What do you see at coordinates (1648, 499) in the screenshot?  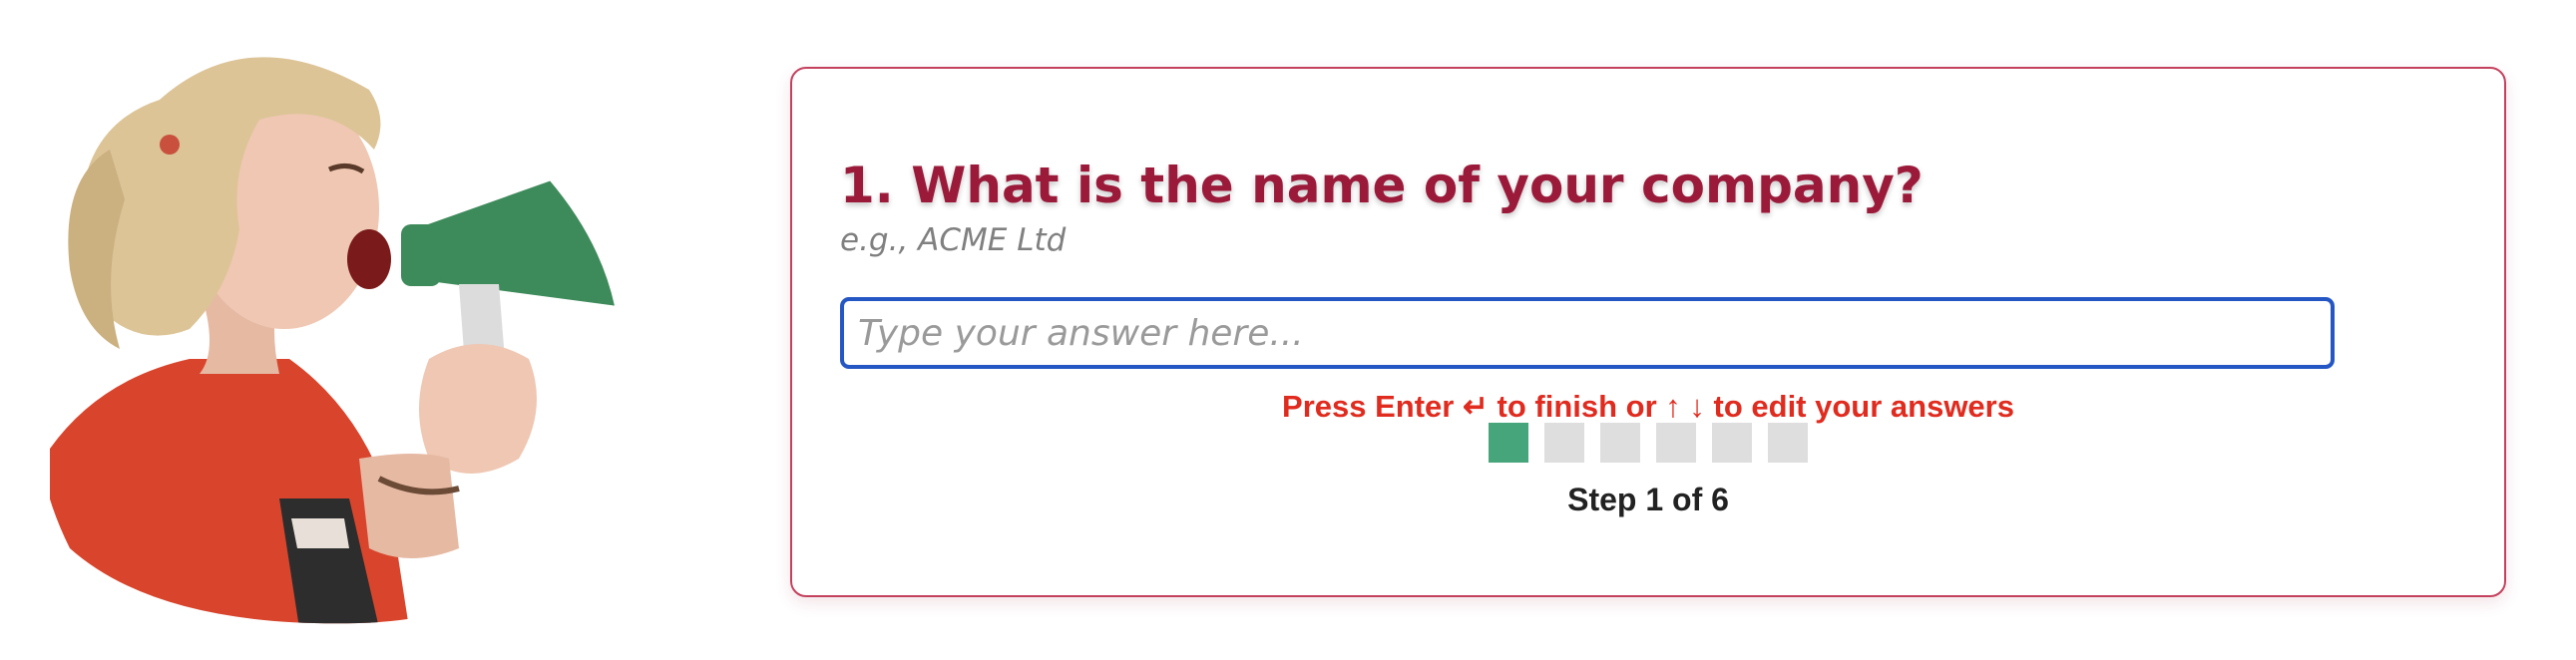 I see `step-label: Step 1 of 6` at bounding box center [1648, 499].